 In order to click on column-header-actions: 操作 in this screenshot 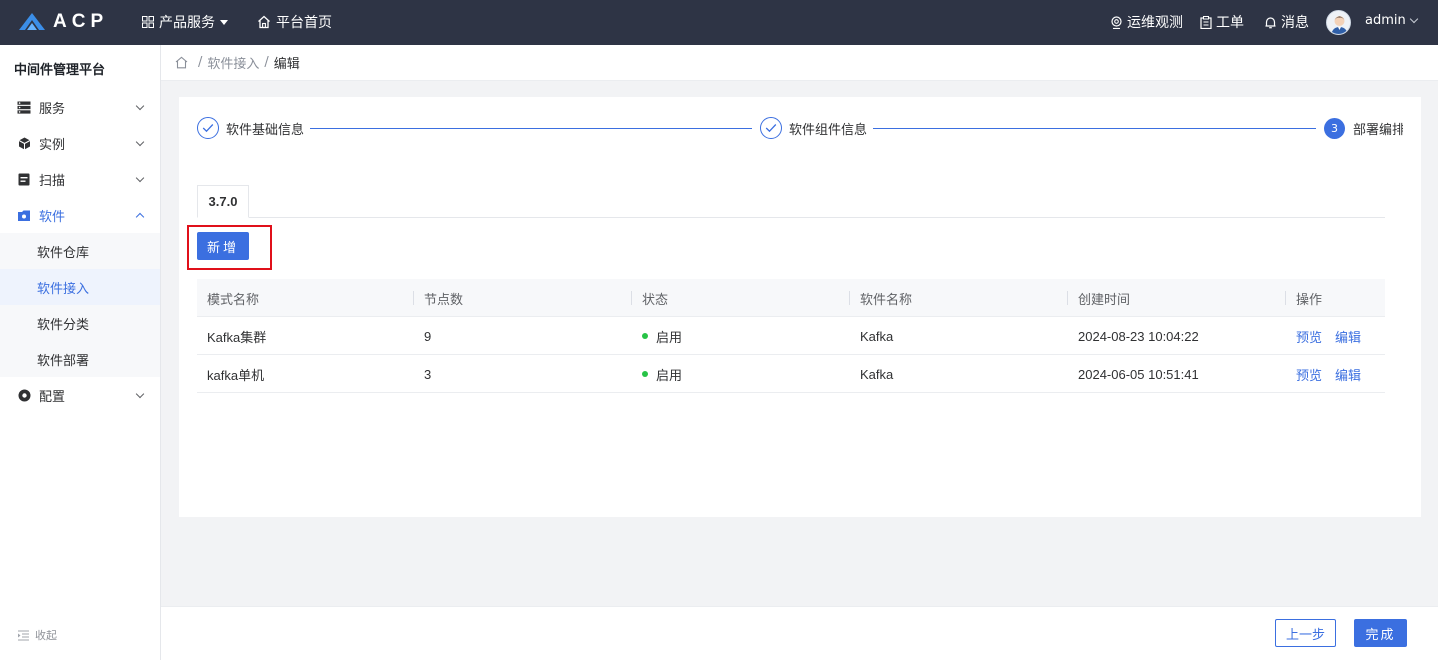, I will do `click(1309, 300)`.